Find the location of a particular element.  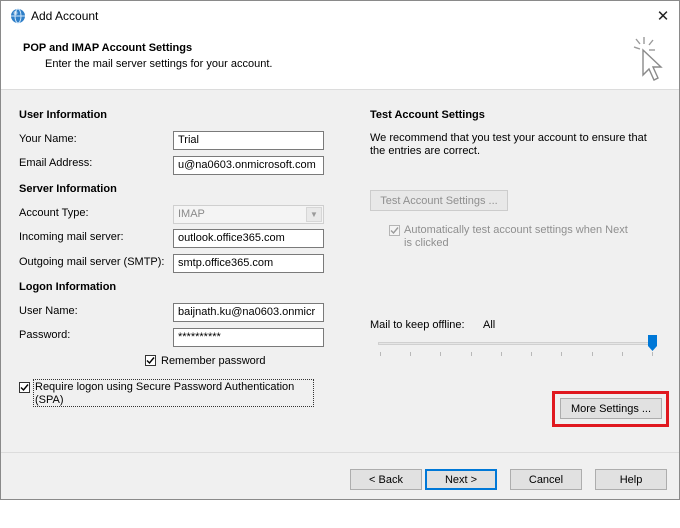

account-type-value: IMAP is located at coordinates (191, 214).